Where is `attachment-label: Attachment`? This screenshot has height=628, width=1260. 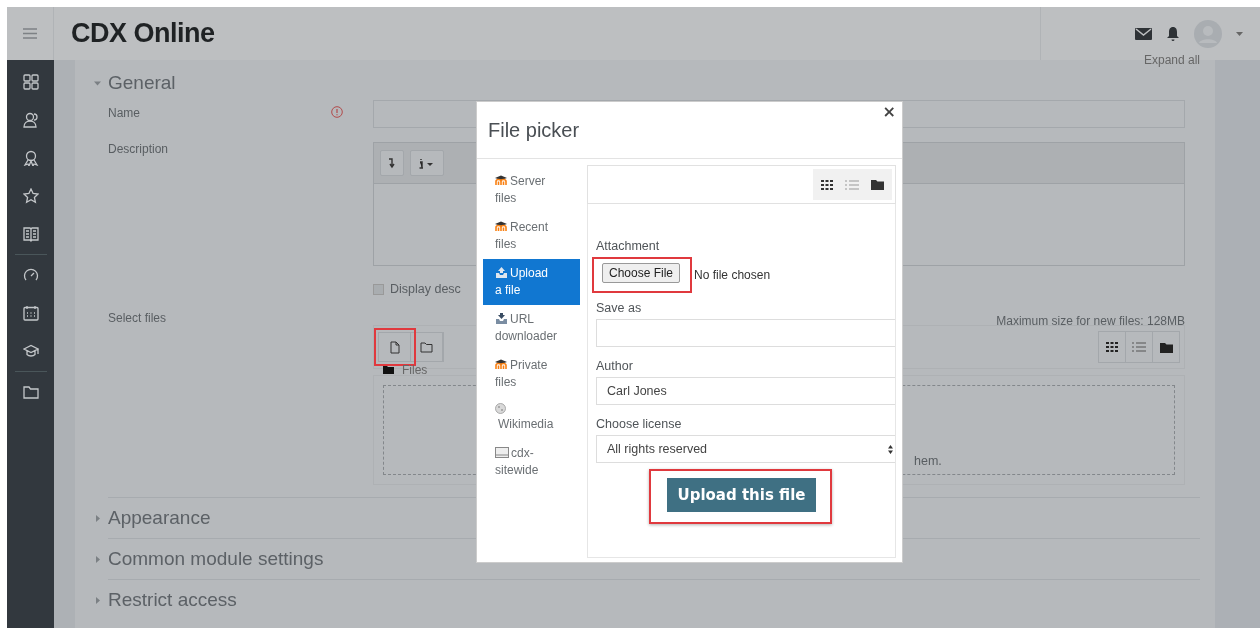
attachment-label: Attachment is located at coordinates (628, 246).